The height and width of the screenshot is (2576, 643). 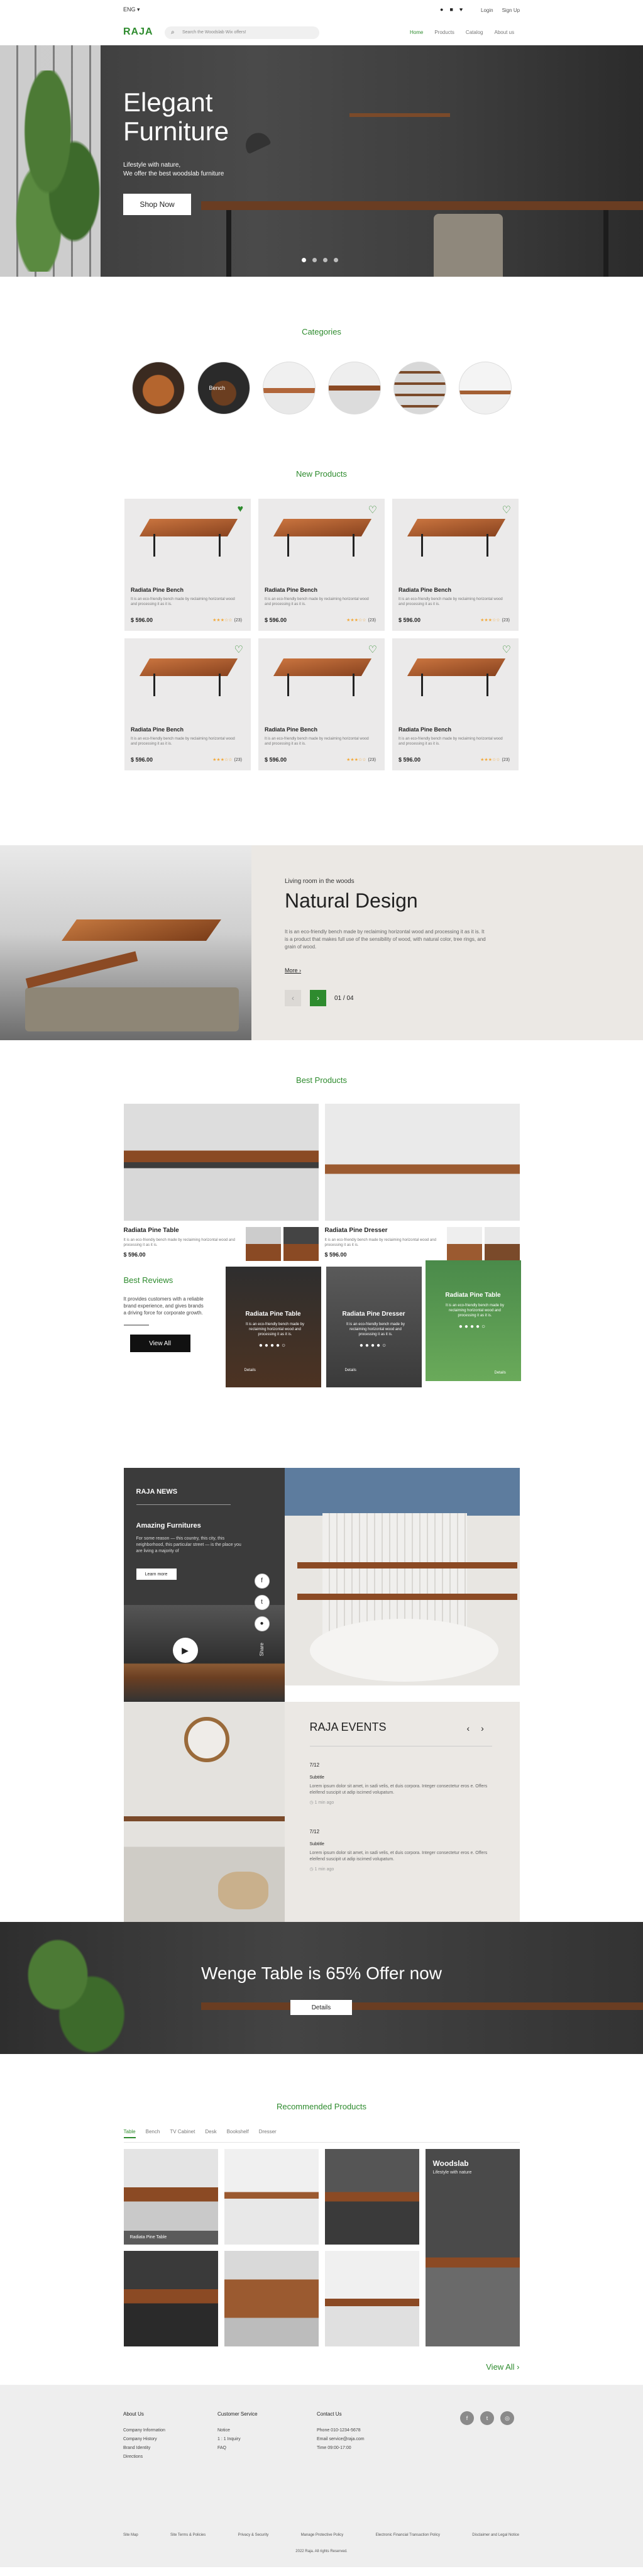 I want to click on learn-more-button: Learn more, so click(x=156, y=1574).